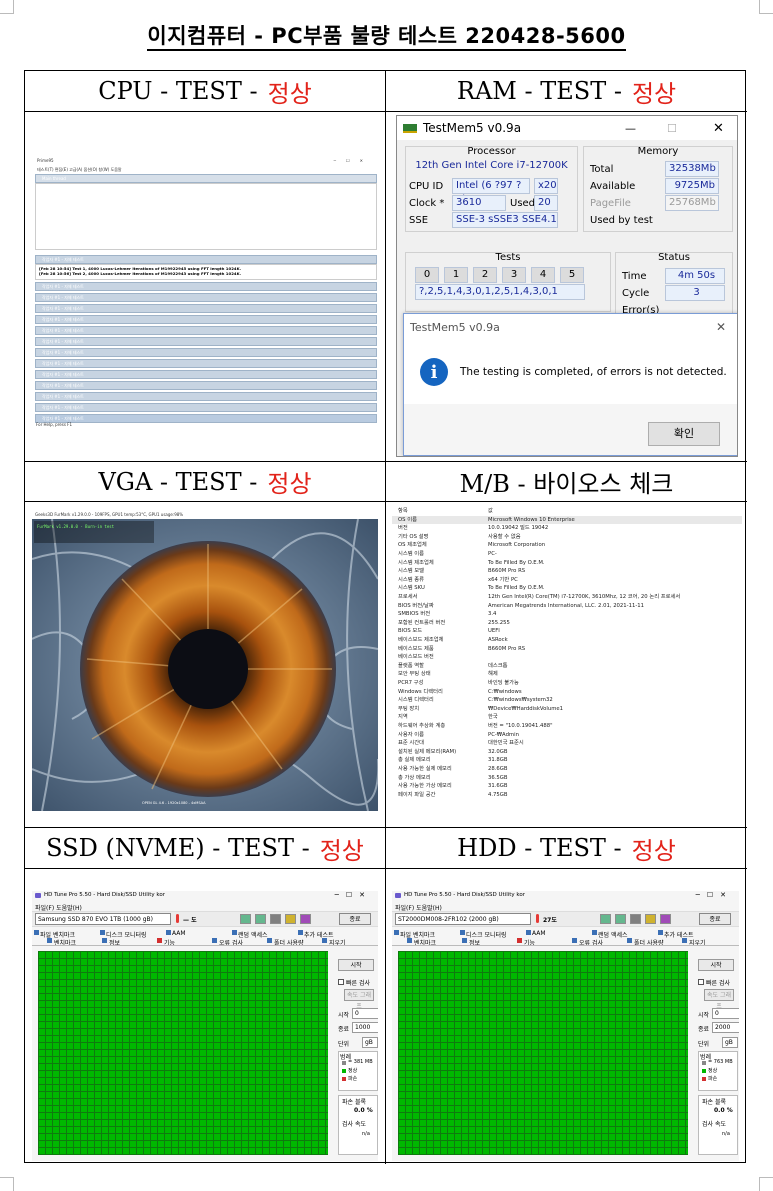  Describe the element at coordinates (567, 640) in the screenshot. I see `sysinfo-row: 베이스보드 제조업체 ASRock` at that location.